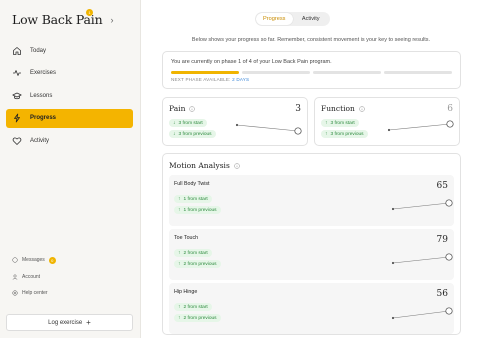 The width and height of the screenshot is (483, 338). Describe the element at coordinates (69, 50) in the screenshot. I see `sidebar-item-today: Today` at that location.